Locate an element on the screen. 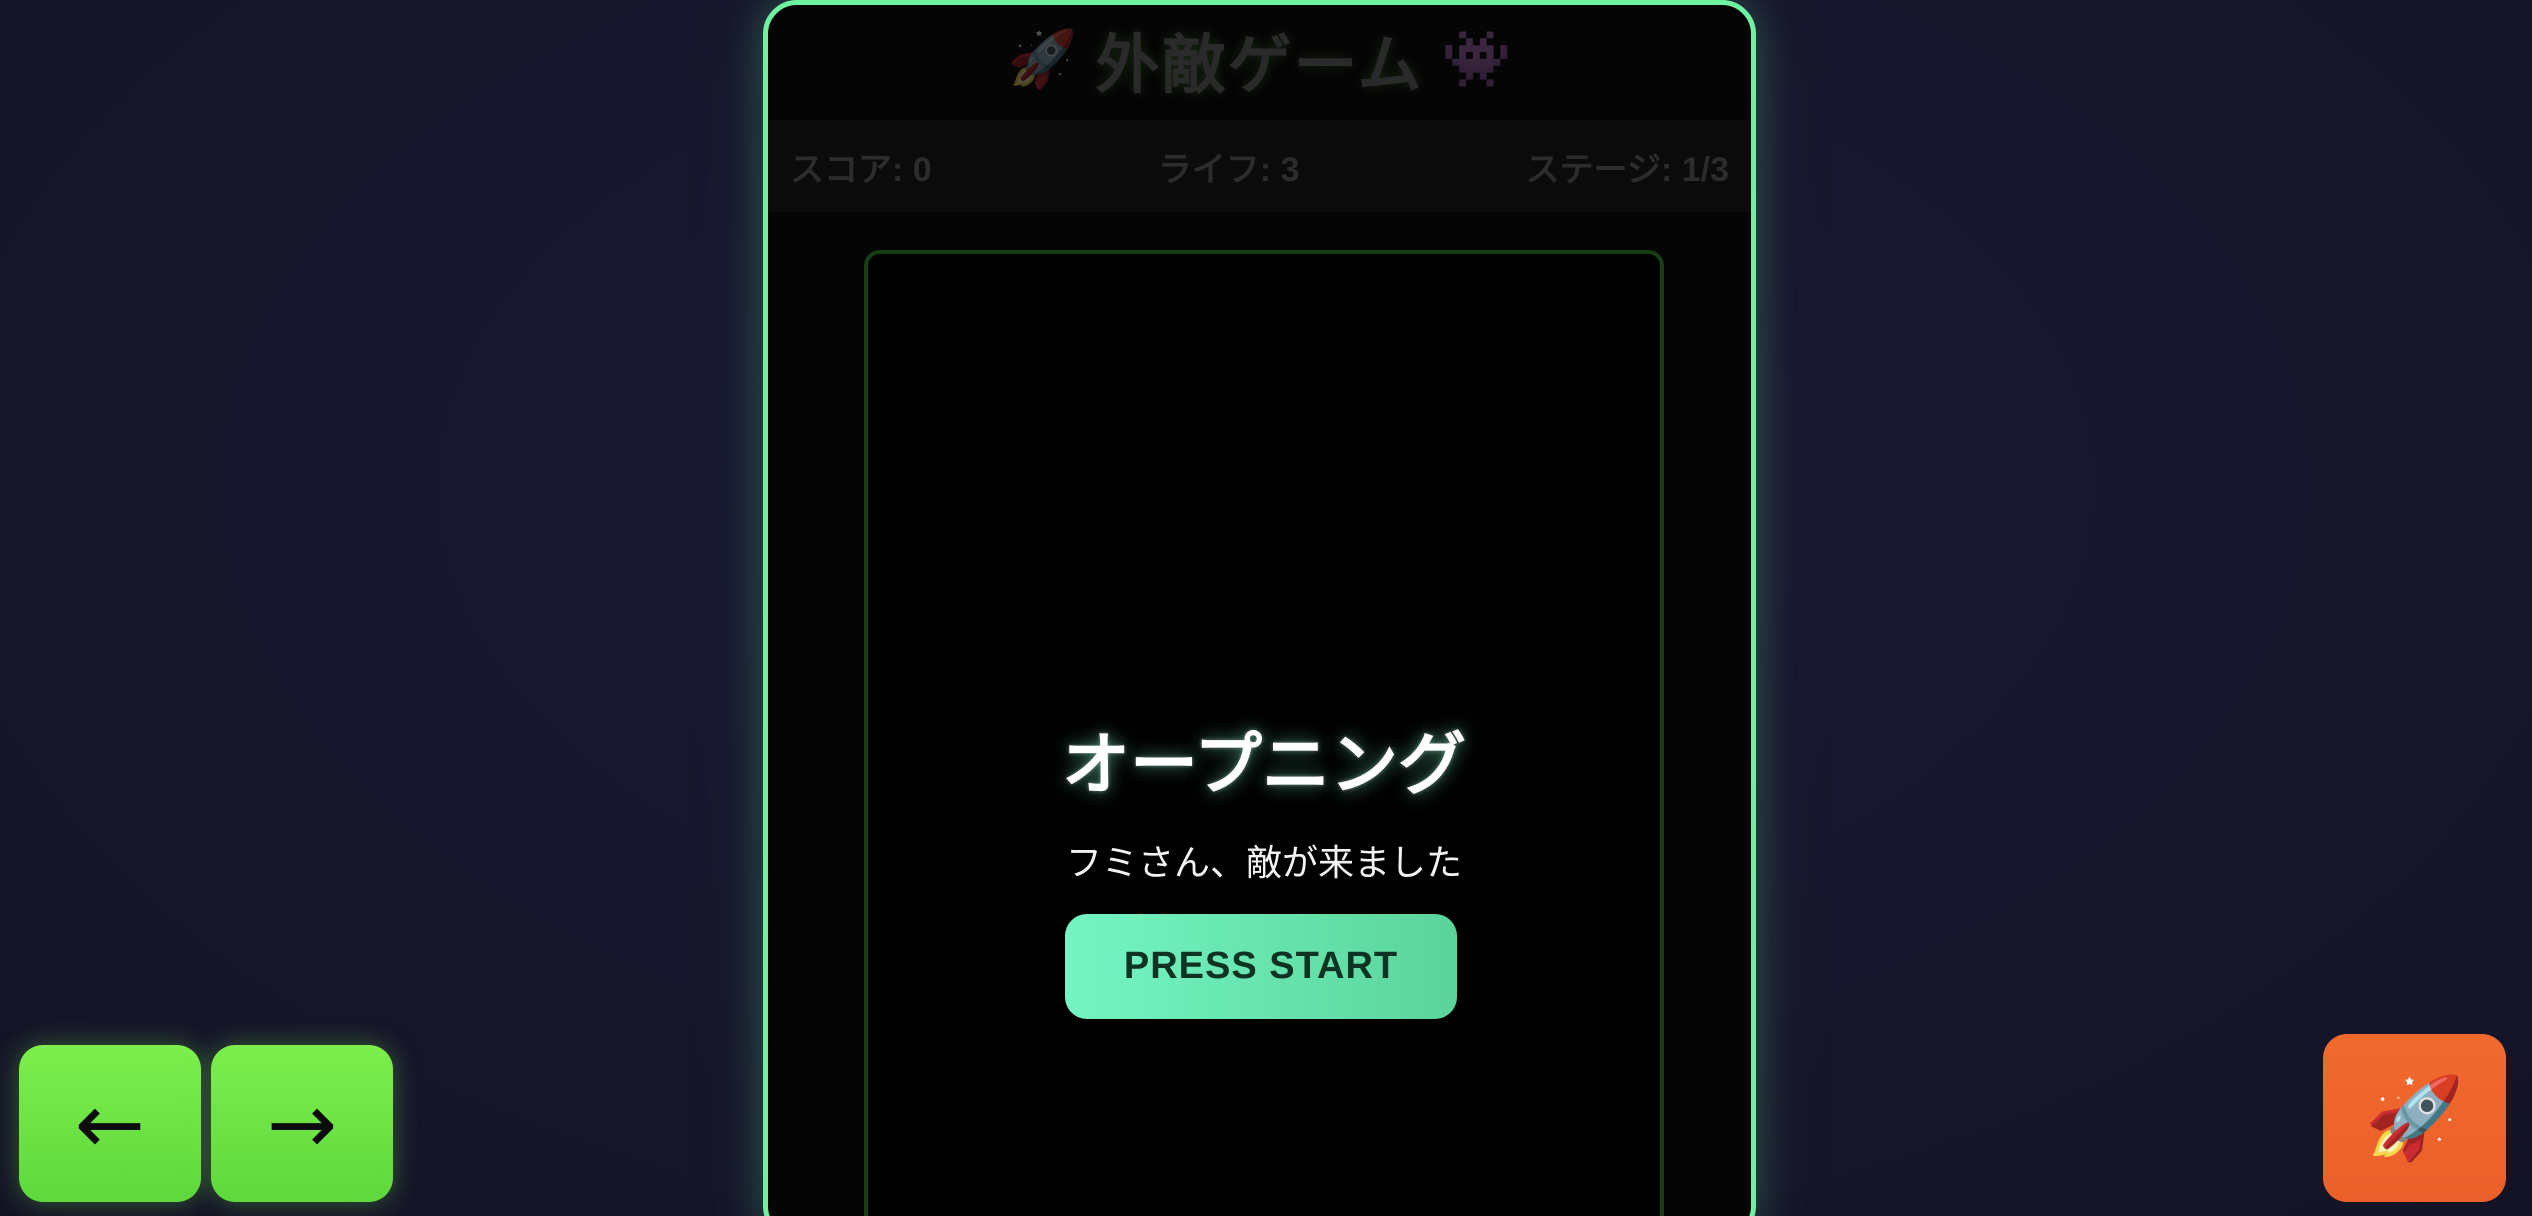  fire-button: 🚀 is located at coordinates (2414, 1118).